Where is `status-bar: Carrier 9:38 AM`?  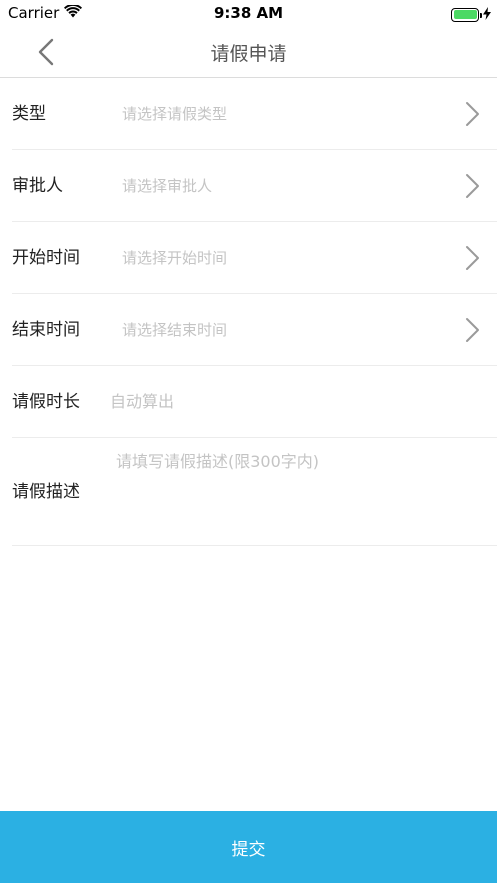 status-bar: Carrier 9:38 AM is located at coordinates (248, 13).